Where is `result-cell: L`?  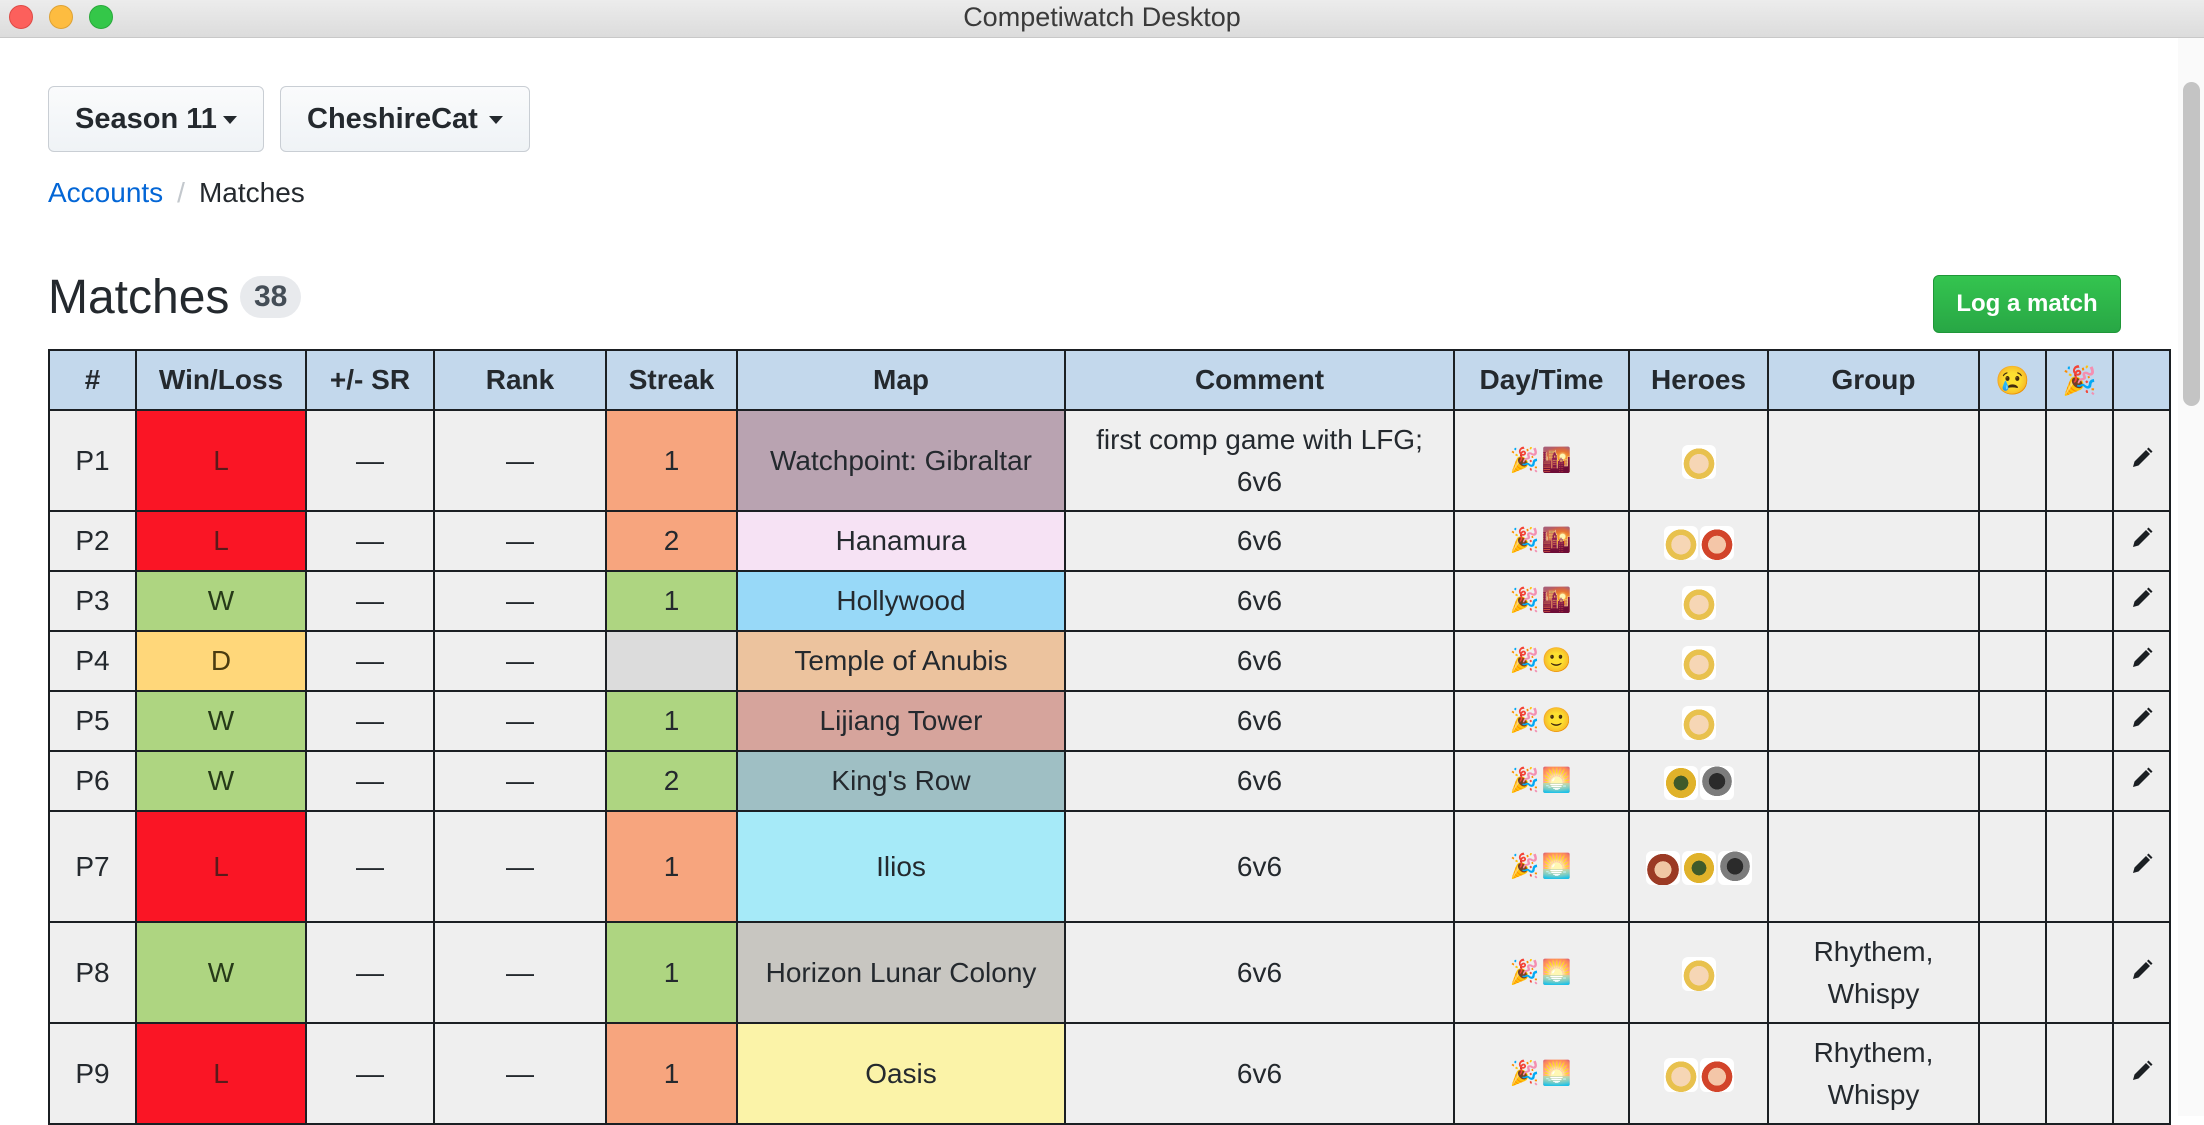 result-cell: L is located at coordinates (221, 460).